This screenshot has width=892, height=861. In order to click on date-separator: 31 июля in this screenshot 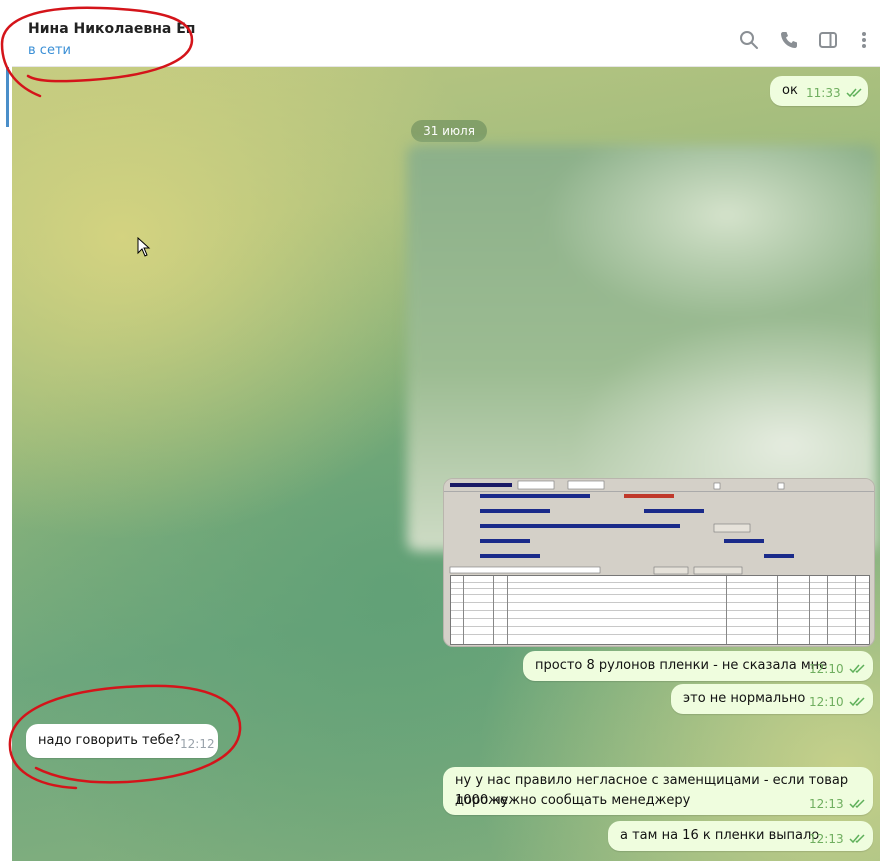, I will do `click(449, 131)`.